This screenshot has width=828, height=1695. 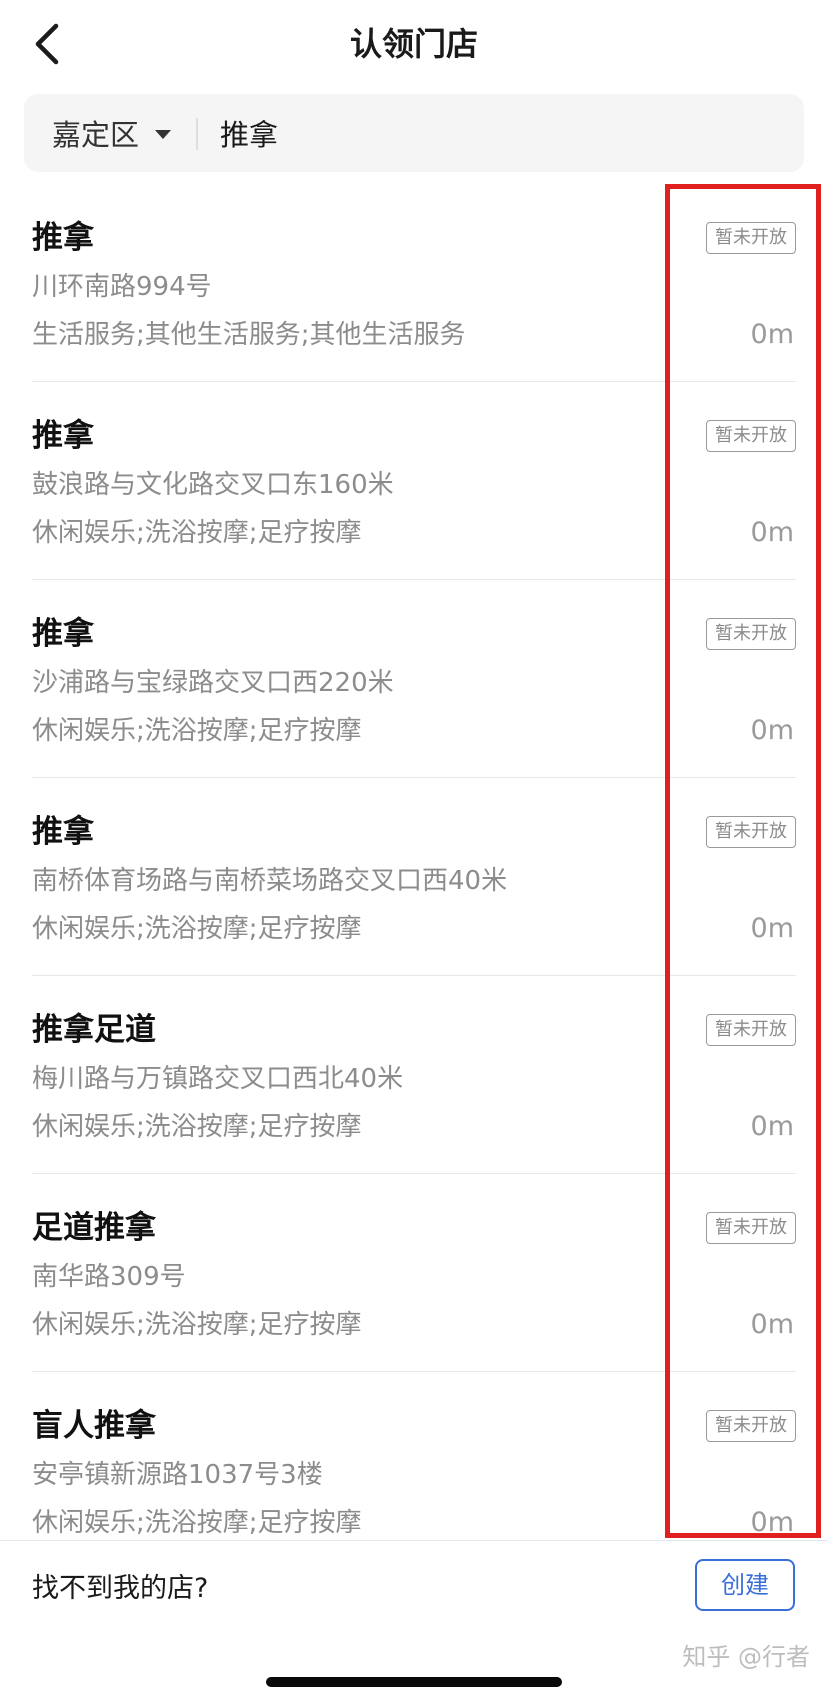 I want to click on store-category: 生活服务;其他生活服务;其他生活服务, so click(x=249, y=335).